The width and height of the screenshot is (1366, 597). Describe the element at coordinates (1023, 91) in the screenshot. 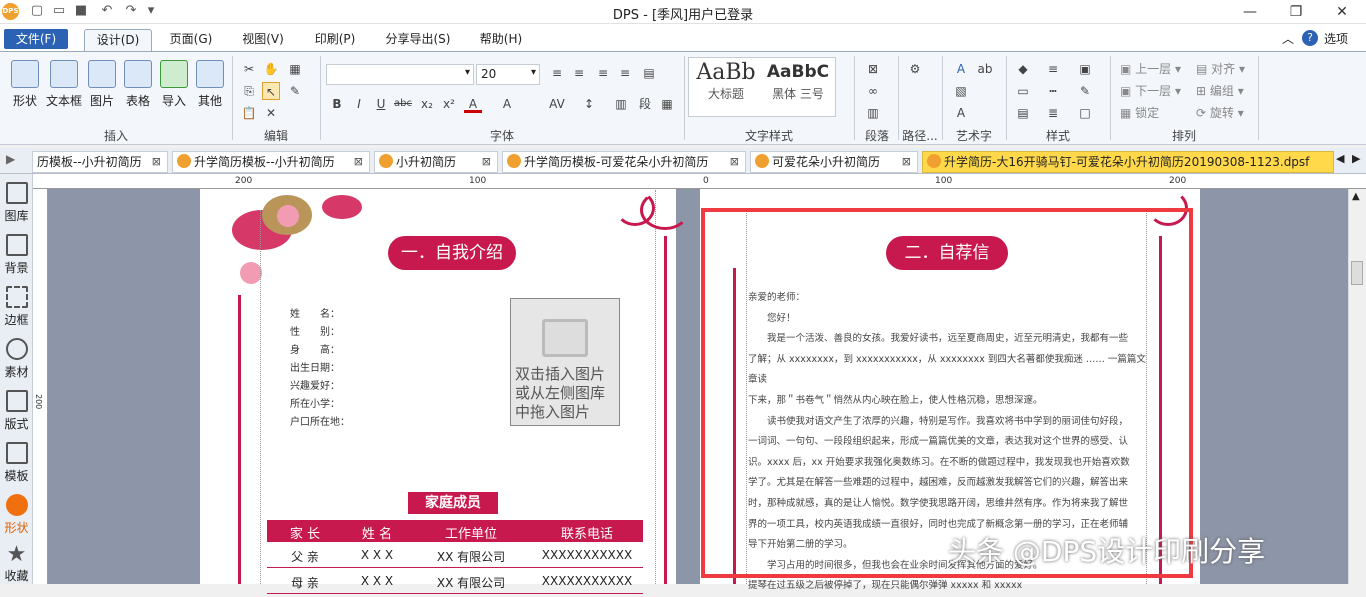

I see `line-style-icon: ▭` at that location.